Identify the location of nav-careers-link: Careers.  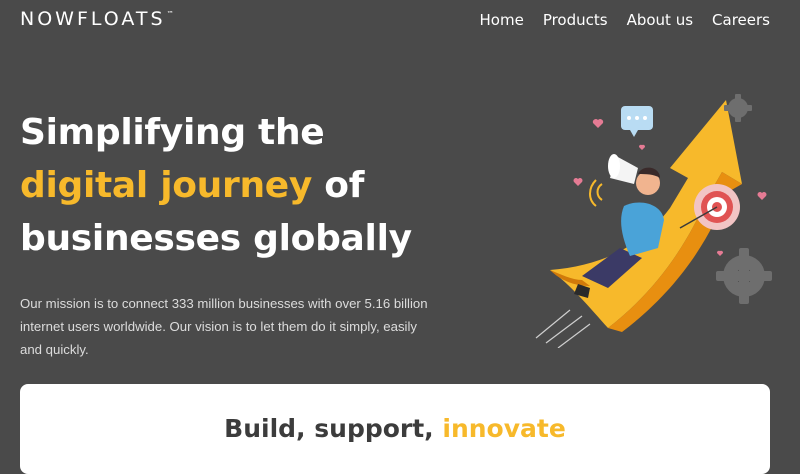
(741, 20).